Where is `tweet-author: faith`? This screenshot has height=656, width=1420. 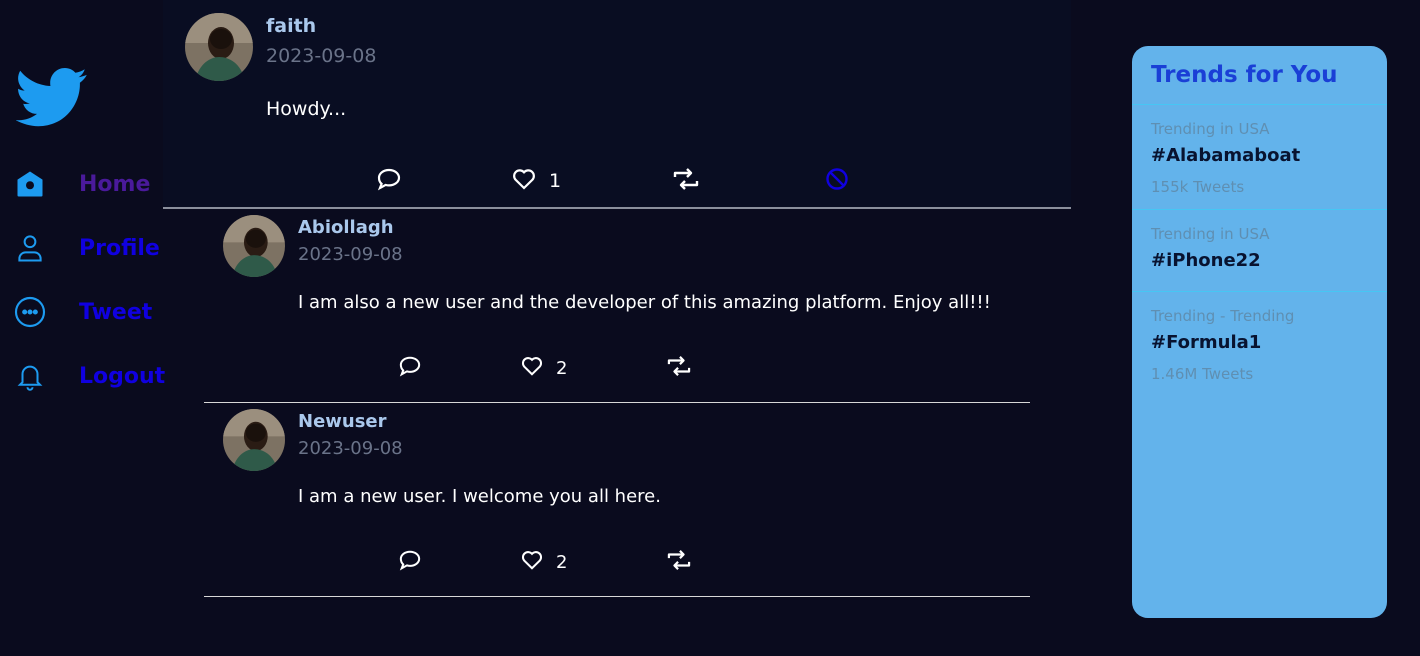 tweet-author: faith is located at coordinates (291, 26).